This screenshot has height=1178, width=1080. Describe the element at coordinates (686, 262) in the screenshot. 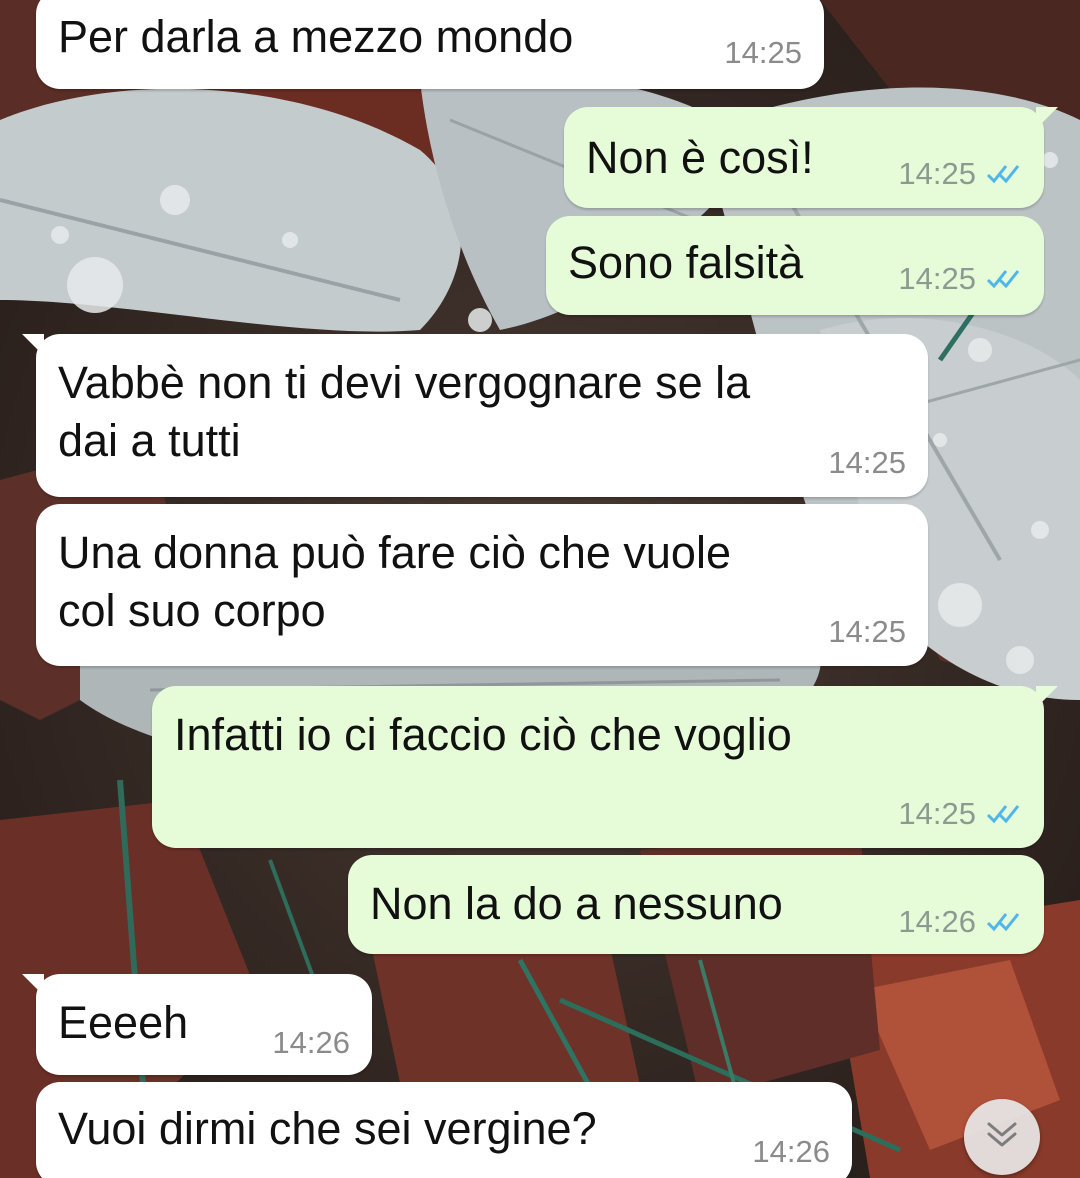

I see `message-text: Sono falsità` at that location.